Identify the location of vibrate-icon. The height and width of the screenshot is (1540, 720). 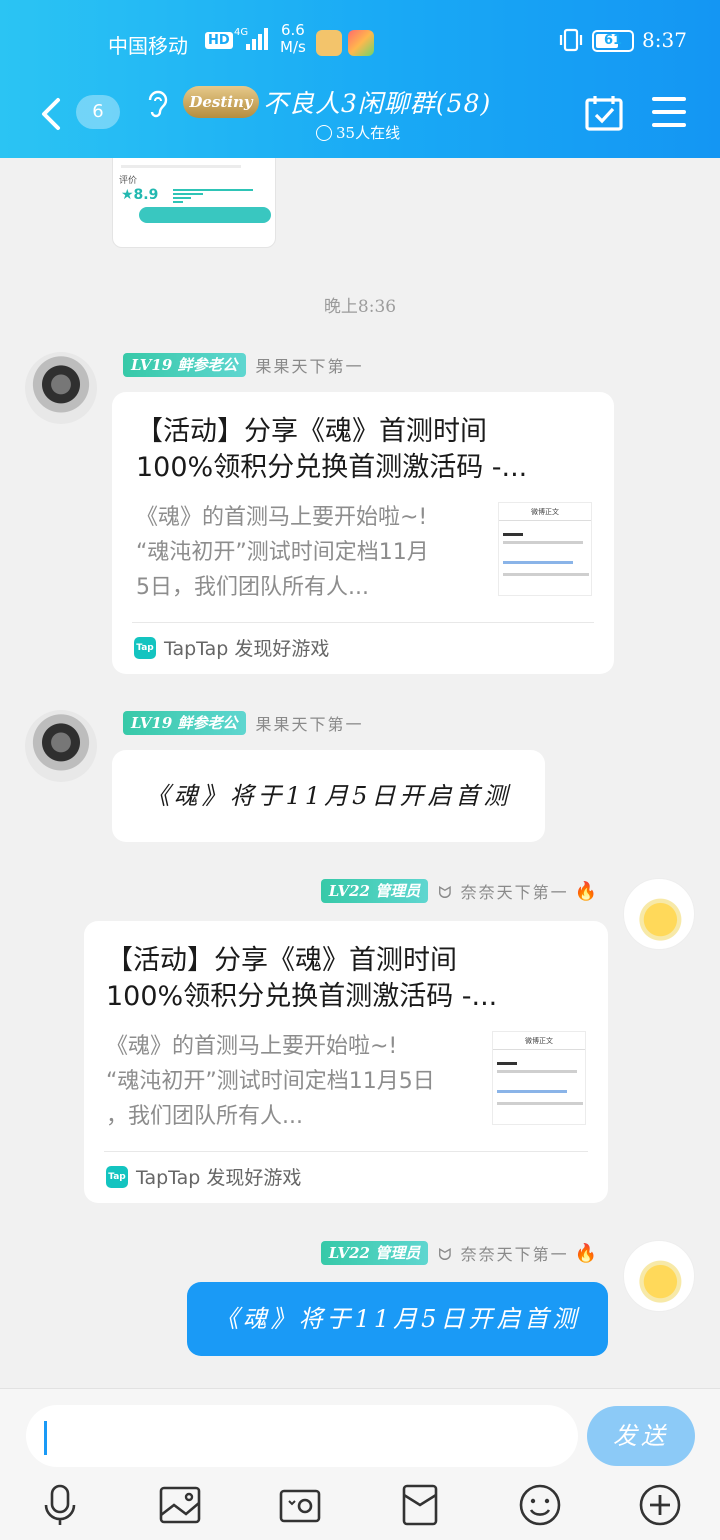
(571, 40).